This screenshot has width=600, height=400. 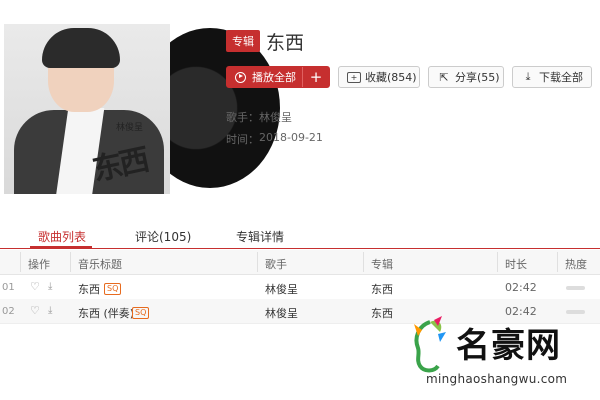 What do you see at coordinates (274, 77) in the screenshot?
I see `play-all-label: 播放全部` at bounding box center [274, 77].